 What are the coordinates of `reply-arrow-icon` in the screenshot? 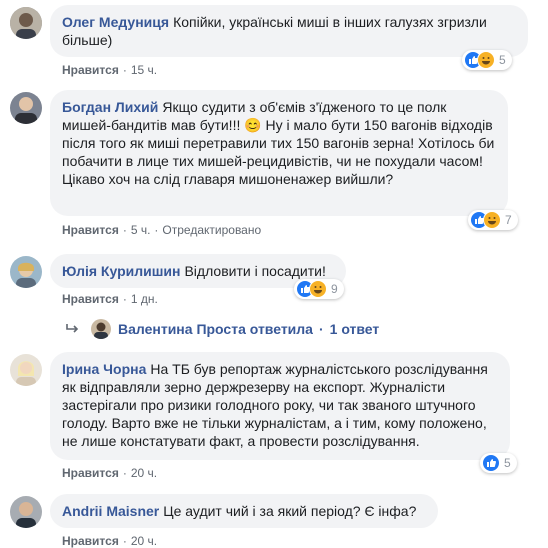 It's located at (73, 331).